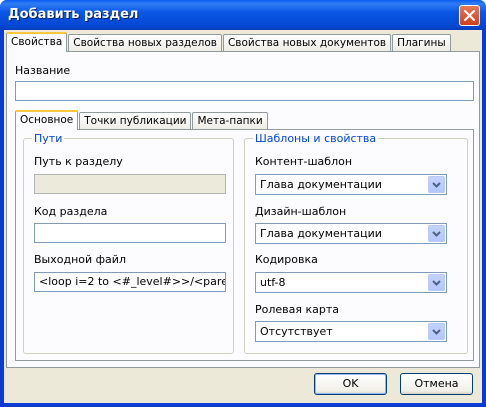 The image size is (486, 407). What do you see at coordinates (73, 14) in the screenshot?
I see `window-title: Добавить раздел` at bounding box center [73, 14].